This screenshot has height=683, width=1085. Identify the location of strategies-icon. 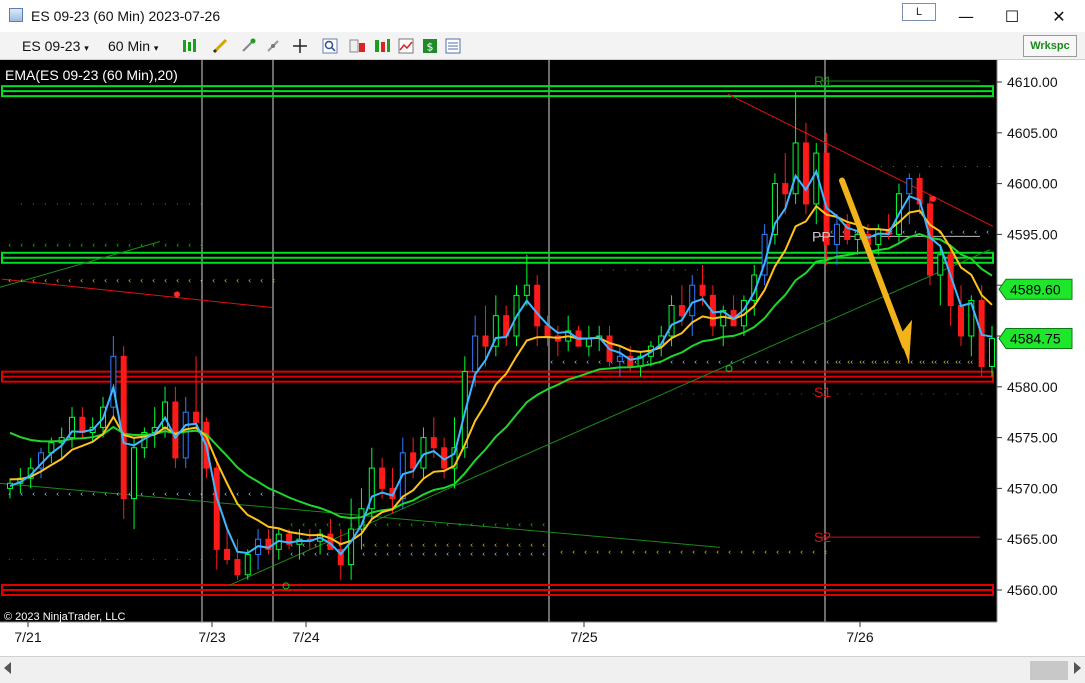
(382, 46).